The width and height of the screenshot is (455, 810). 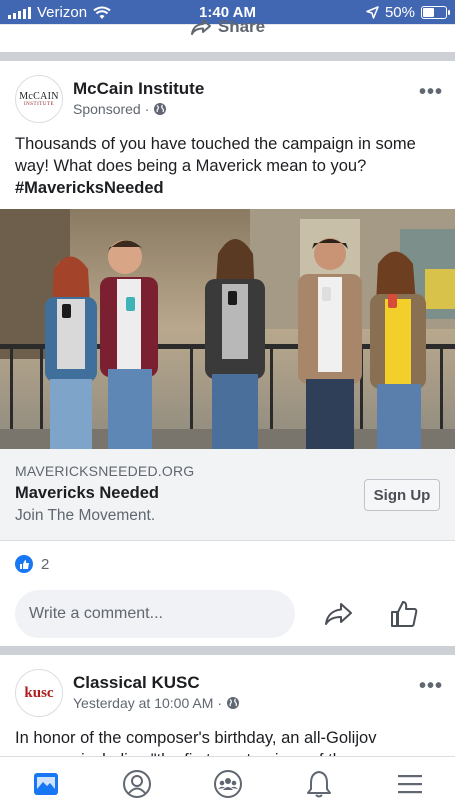 I want to click on bottom-navigation, so click(x=227, y=783).